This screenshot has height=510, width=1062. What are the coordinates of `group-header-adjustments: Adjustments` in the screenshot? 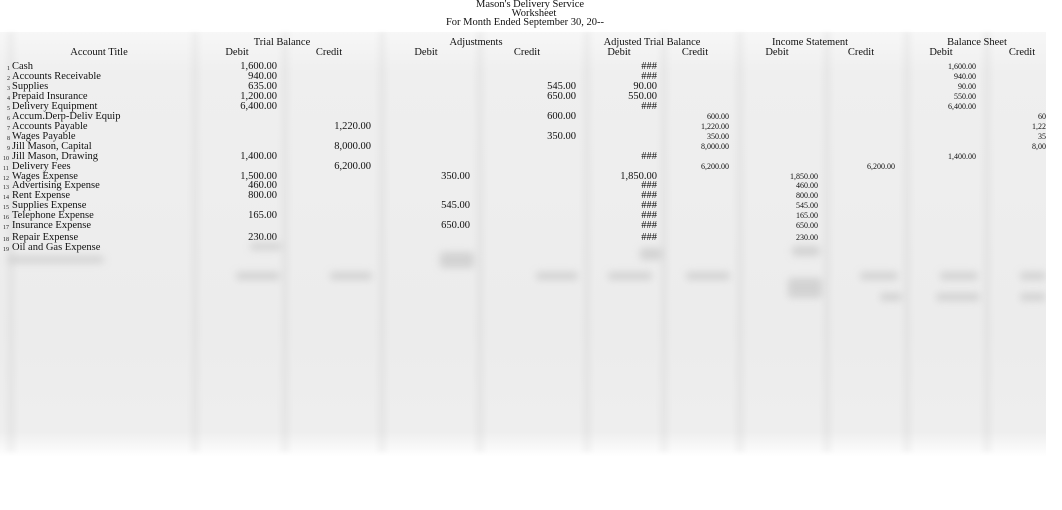 It's located at (476, 42).